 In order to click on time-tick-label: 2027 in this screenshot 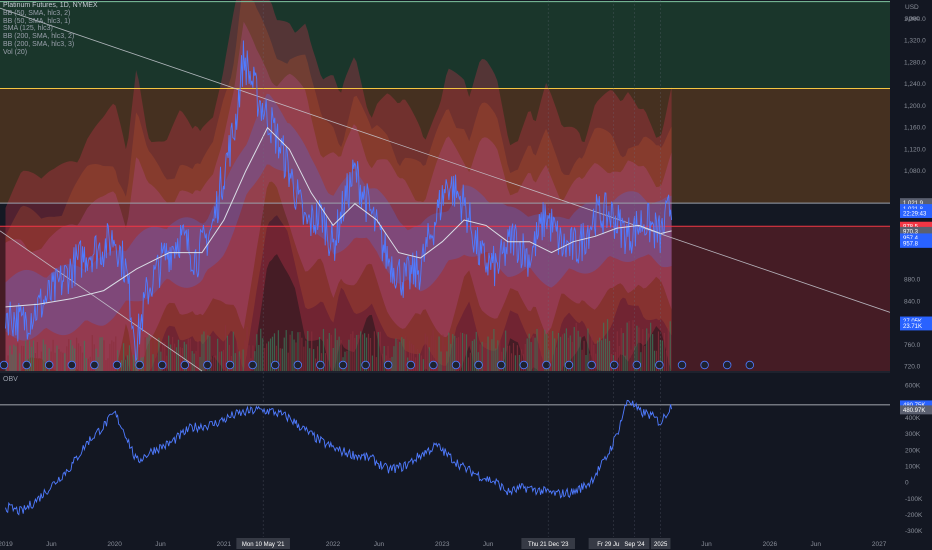, I will do `click(879, 544)`.